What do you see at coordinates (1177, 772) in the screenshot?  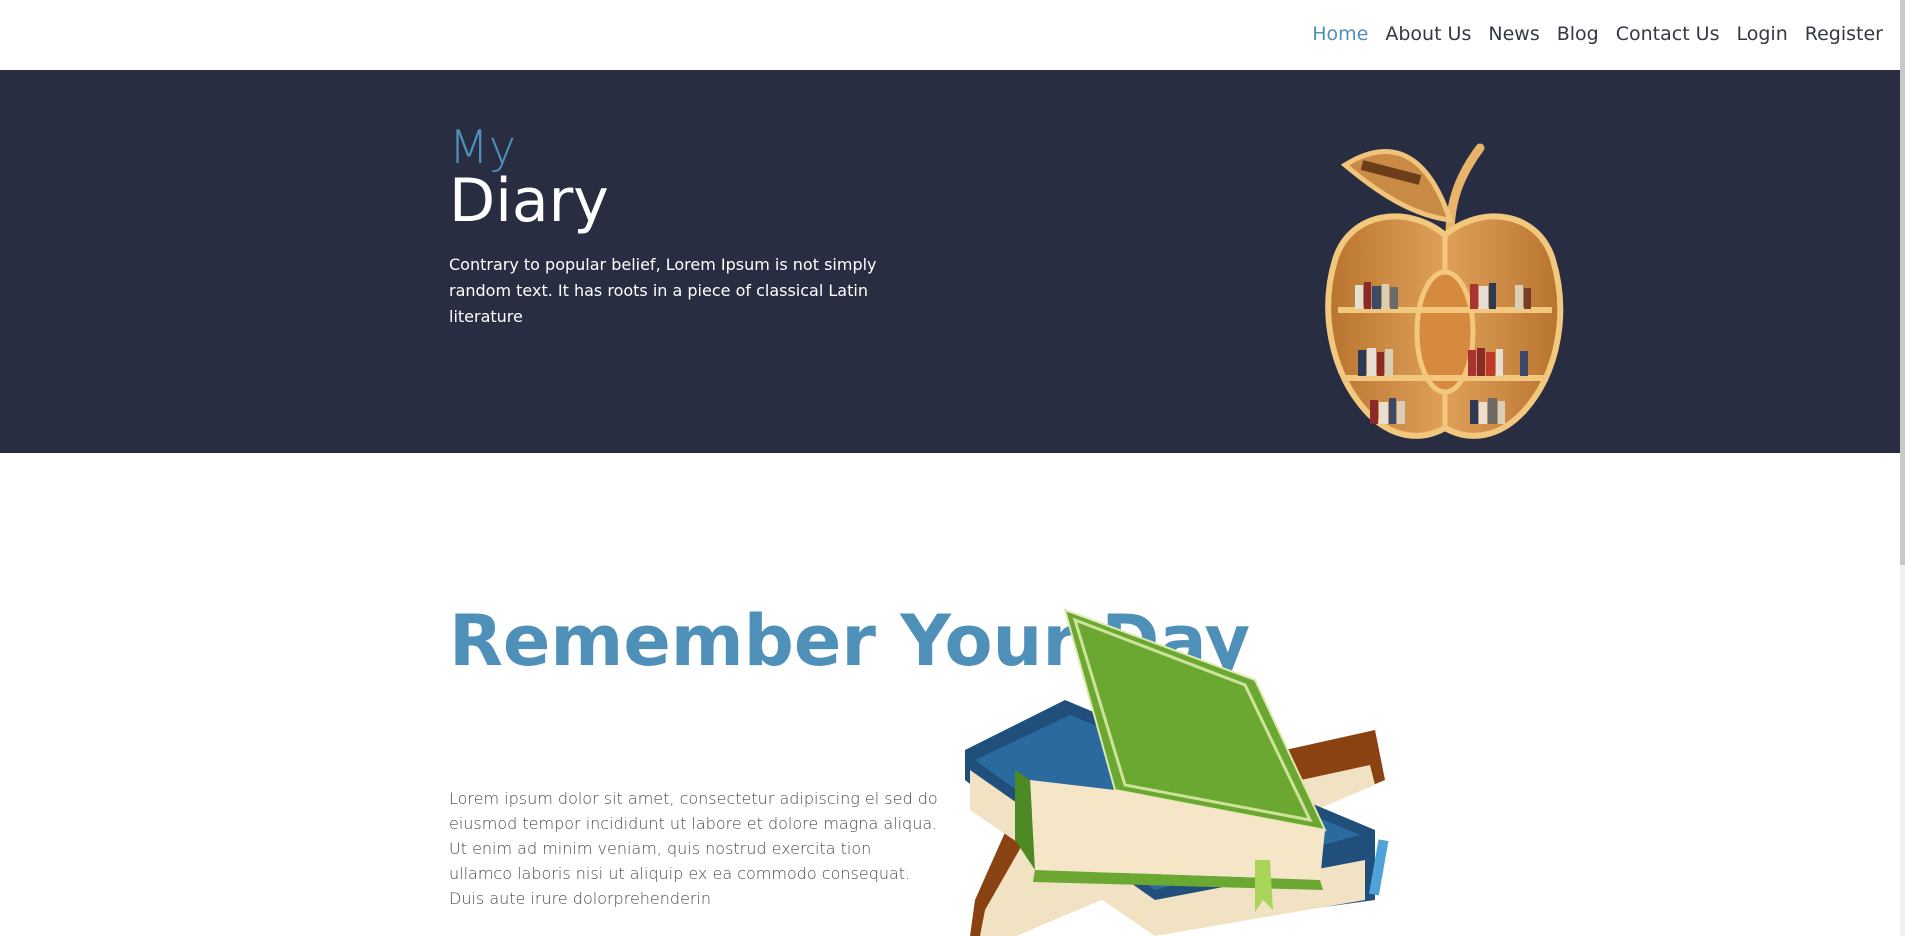 I see `book-stack-icon` at bounding box center [1177, 772].